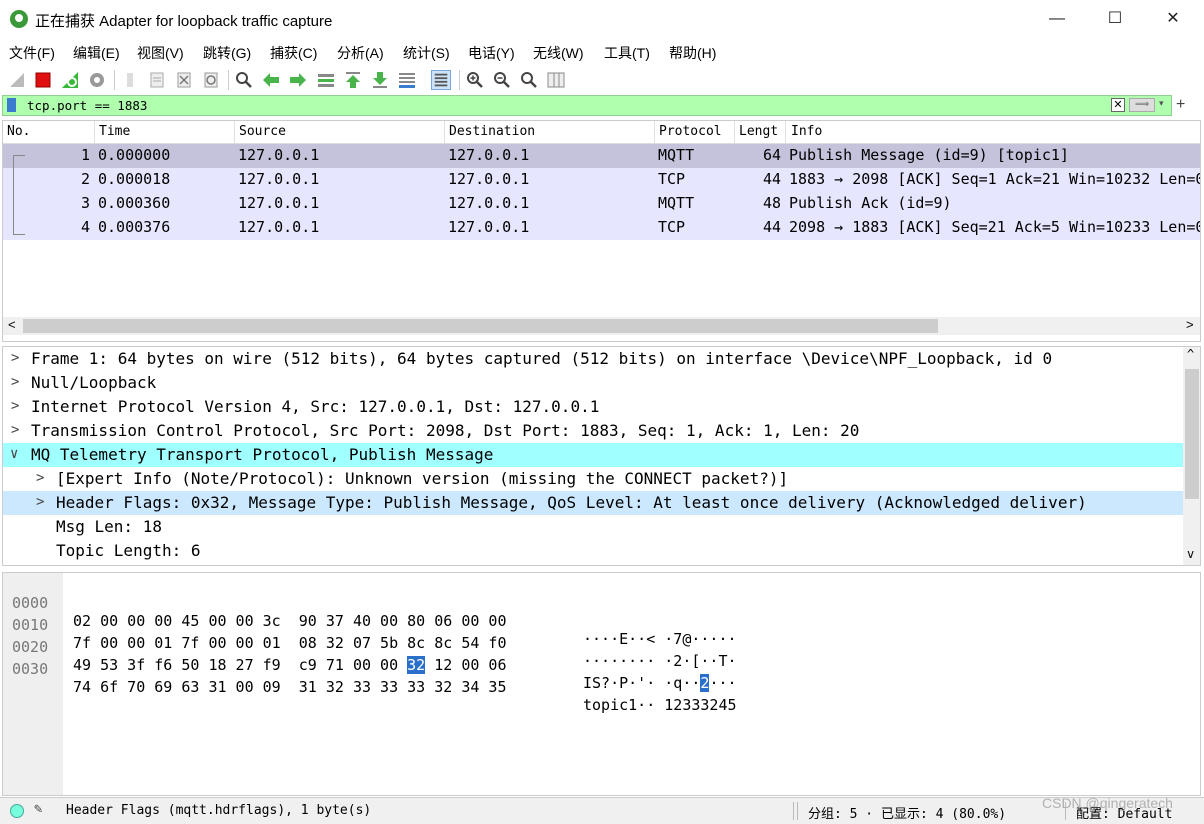 The image size is (1204, 824). Describe the element at coordinates (262, 131) in the screenshot. I see `column-header-source: Source` at that location.